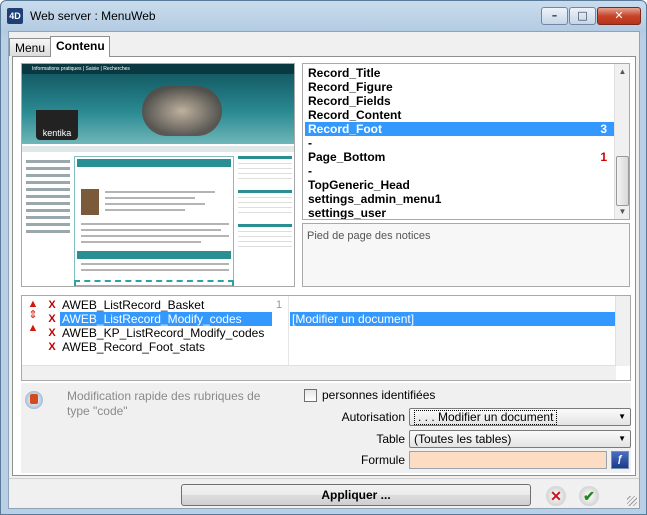 This screenshot has height=515, width=647. What do you see at coordinates (15, 16) in the screenshot?
I see `app-4d-icon: 4D` at bounding box center [15, 16].